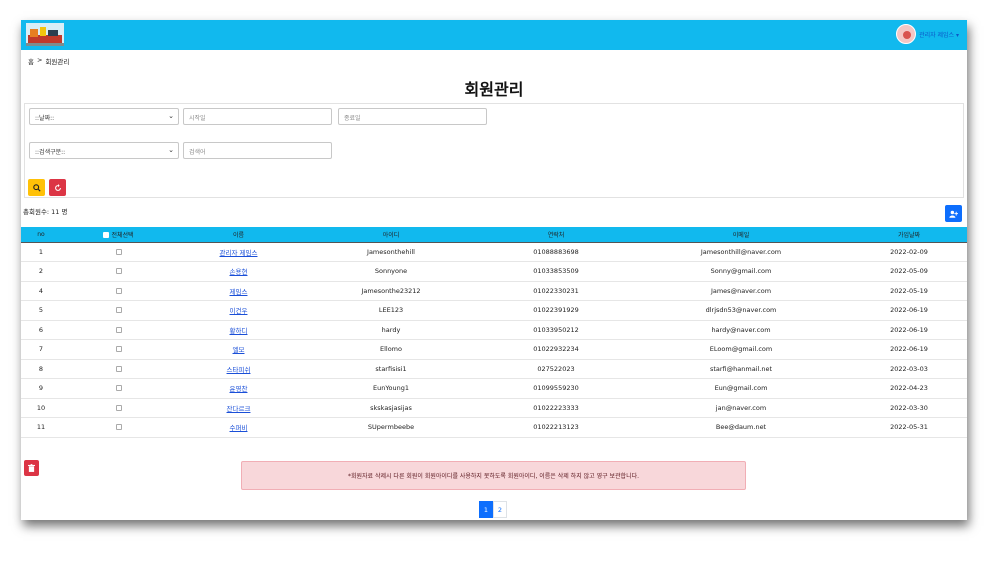 This screenshot has width=1008, height=562. Describe the element at coordinates (391, 368) in the screenshot. I see `cell-id: starfisisi1` at that location.